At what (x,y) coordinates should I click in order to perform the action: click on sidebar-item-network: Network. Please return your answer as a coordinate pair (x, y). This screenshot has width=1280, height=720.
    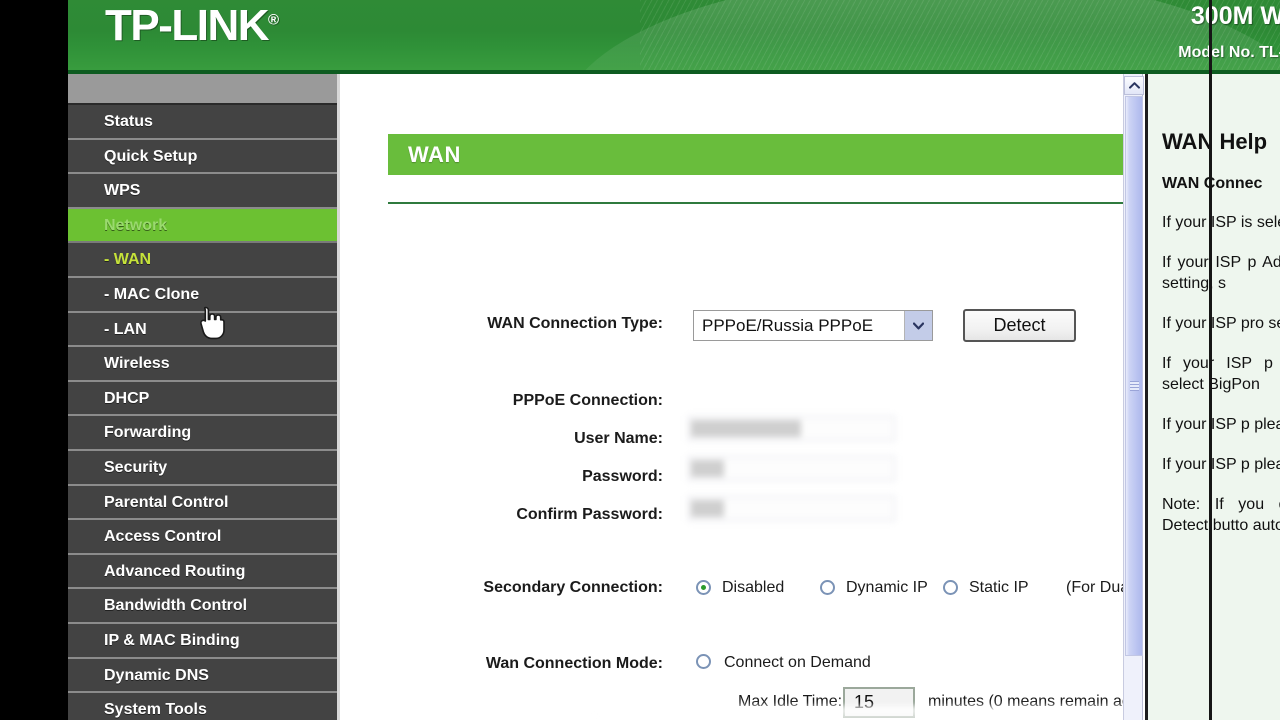
    Looking at the image, I should click on (202, 226).